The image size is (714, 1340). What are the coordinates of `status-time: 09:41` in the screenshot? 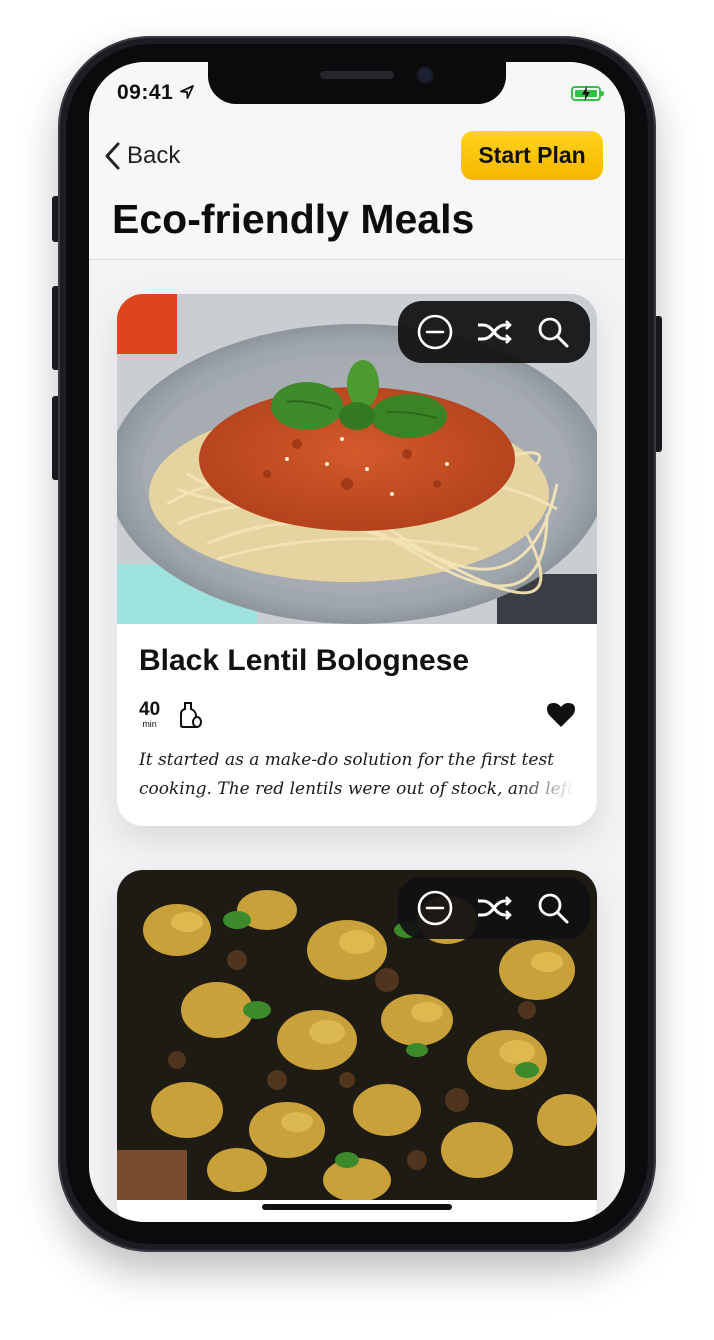 It's located at (145, 92).